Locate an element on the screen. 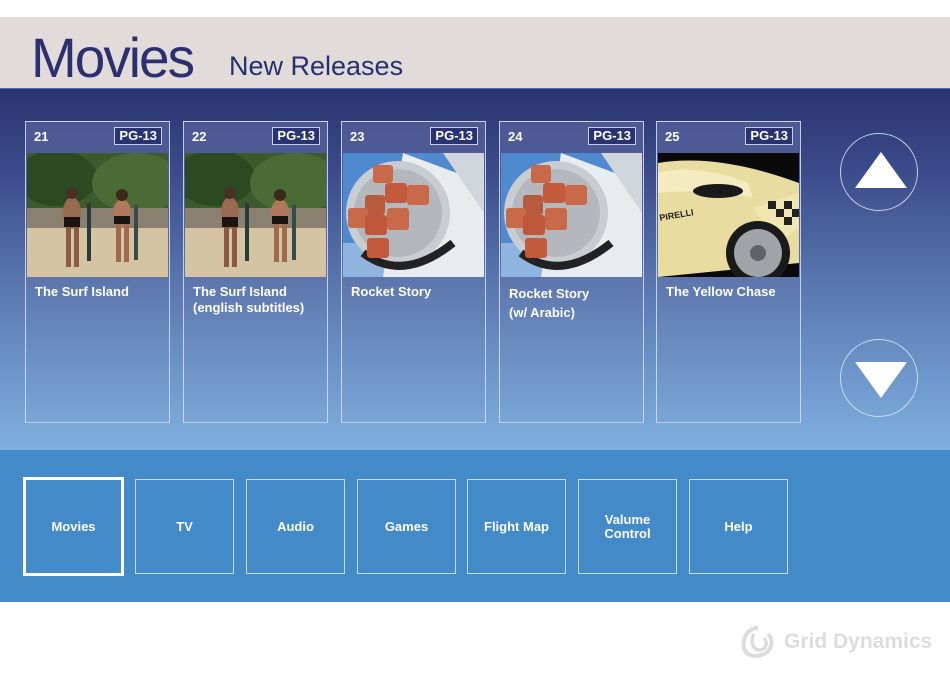 The height and width of the screenshot is (677, 950). card-header: 24 PG-13 is located at coordinates (571, 137).